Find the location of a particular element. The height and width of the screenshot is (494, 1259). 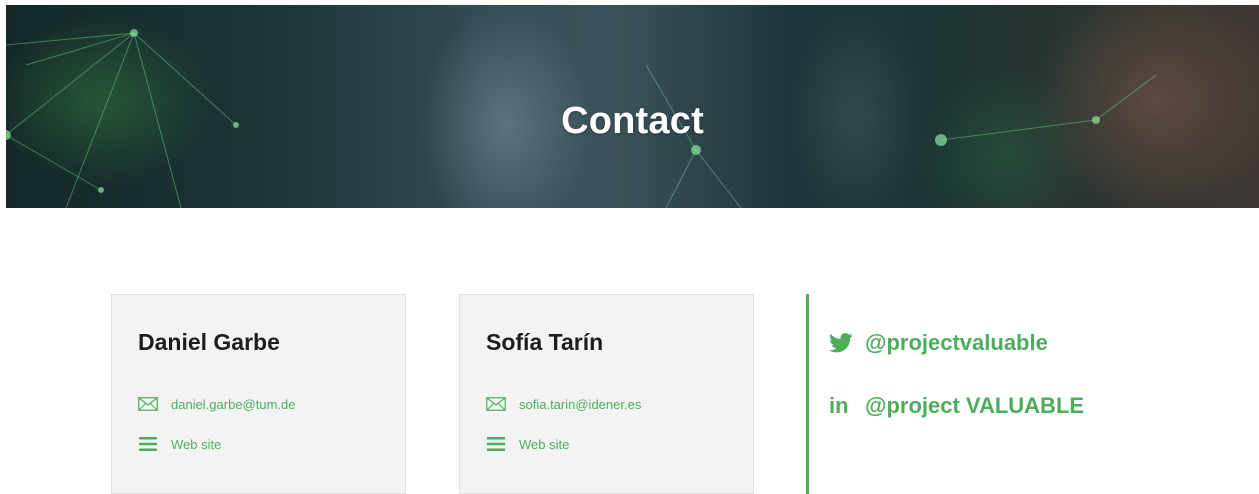

linkedin-handle-link: @project VALUABLE is located at coordinates (974, 406).